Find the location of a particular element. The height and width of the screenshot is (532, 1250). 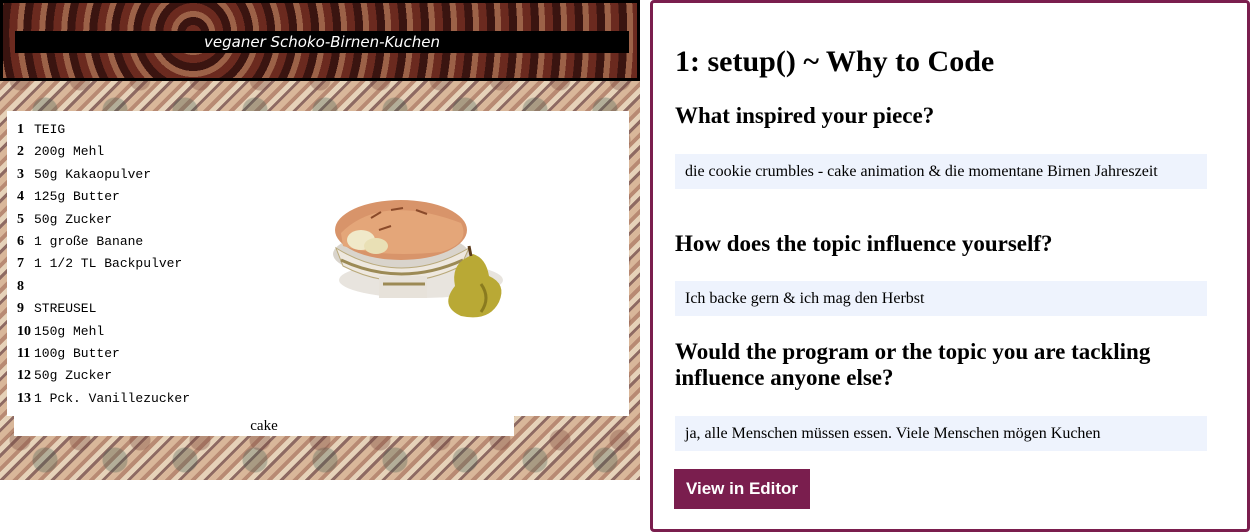

recipe-line-text: 150g Mehl is located at coordinates (69, 331).